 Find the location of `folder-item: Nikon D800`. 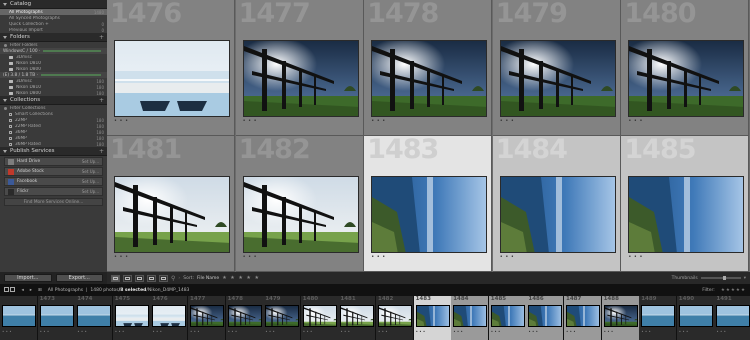

folder-item: Nikon D800 is located at coordinates (53, 69).